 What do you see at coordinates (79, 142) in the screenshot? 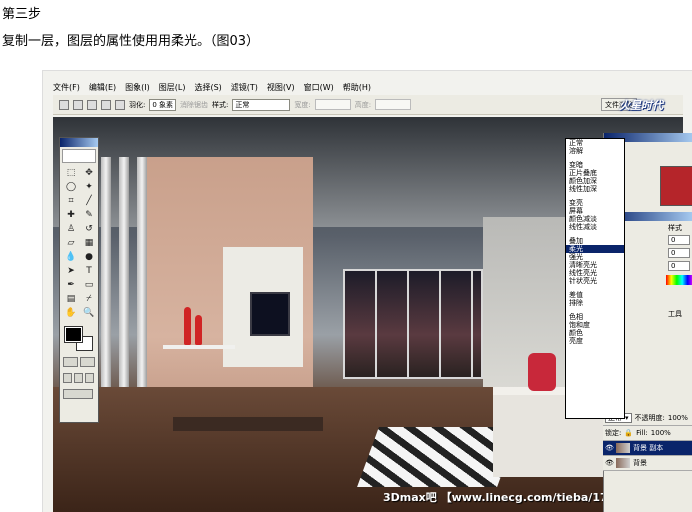
I see `toolbox-titlebar` at bounding box center [79, 142].